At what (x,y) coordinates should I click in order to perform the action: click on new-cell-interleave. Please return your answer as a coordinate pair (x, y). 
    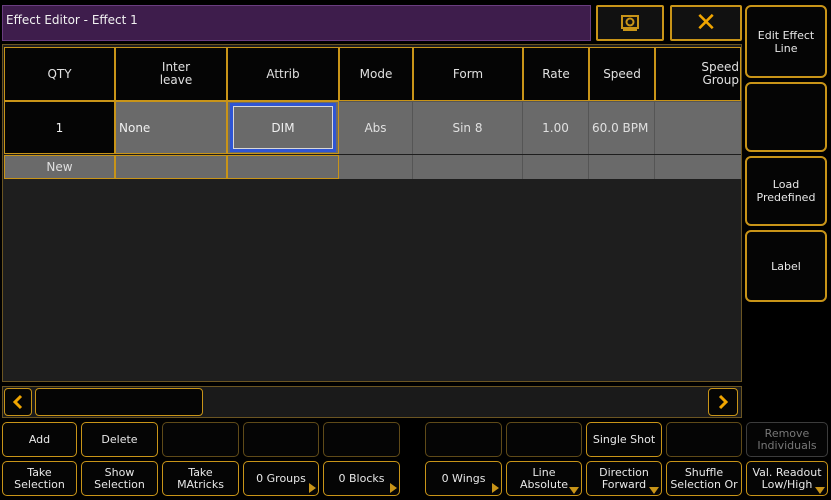
    Looking at the image, I should click on (171, 167).